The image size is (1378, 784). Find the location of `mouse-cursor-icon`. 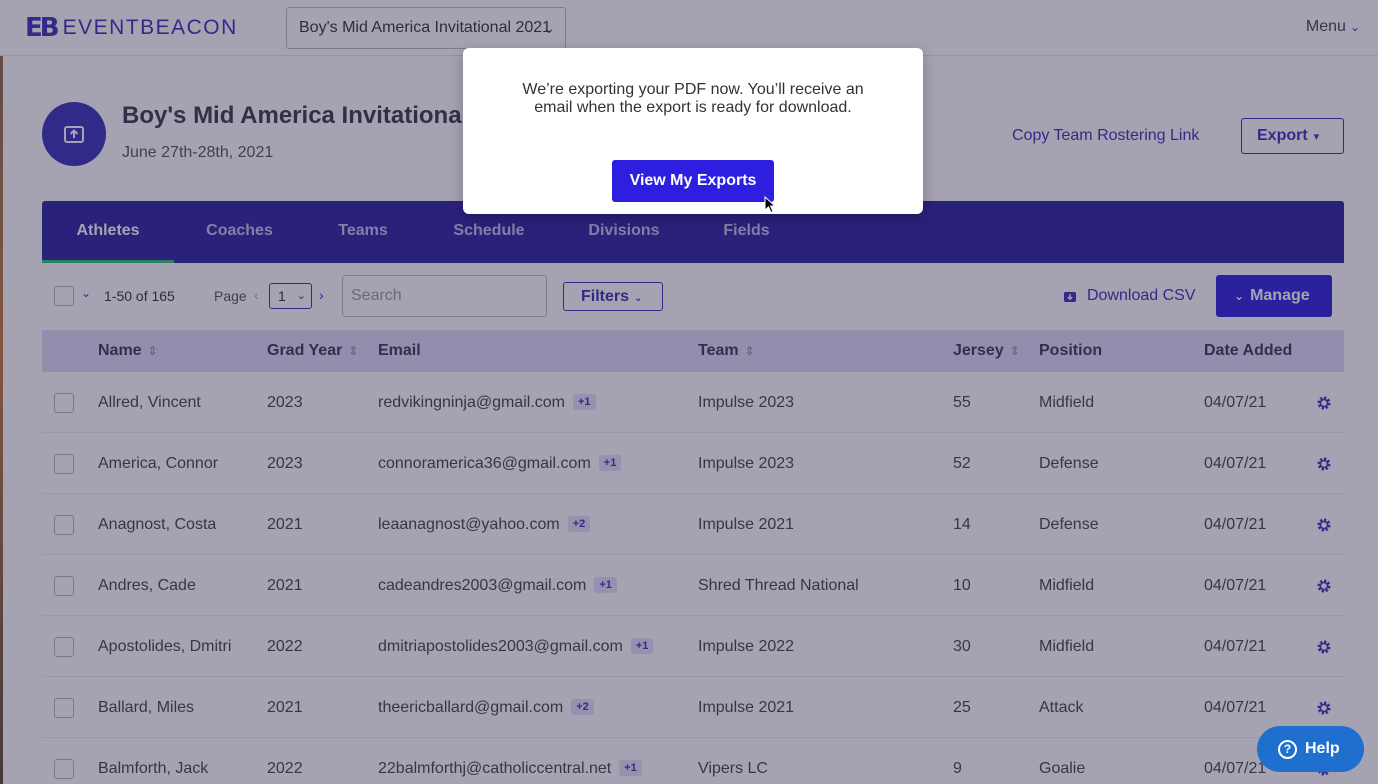

mouse-cursor-icon is located at coordinates (770, 205).